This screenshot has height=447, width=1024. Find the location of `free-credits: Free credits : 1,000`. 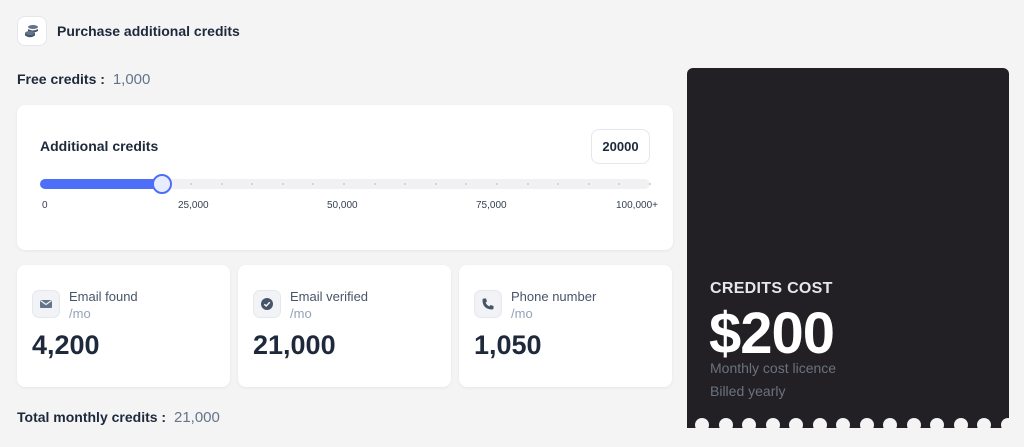

free-credits: Free credits : 1,000 is located at coordinates (83, 79).